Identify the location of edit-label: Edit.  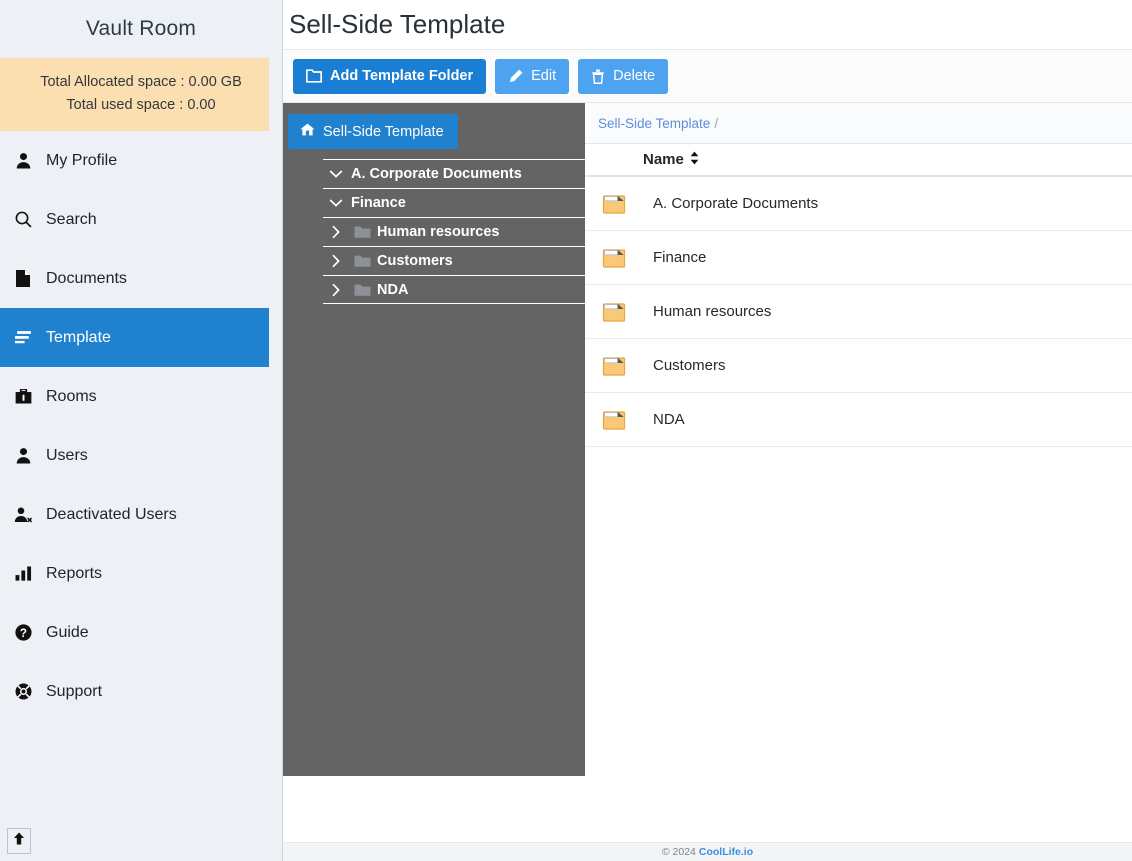
(544, 76).